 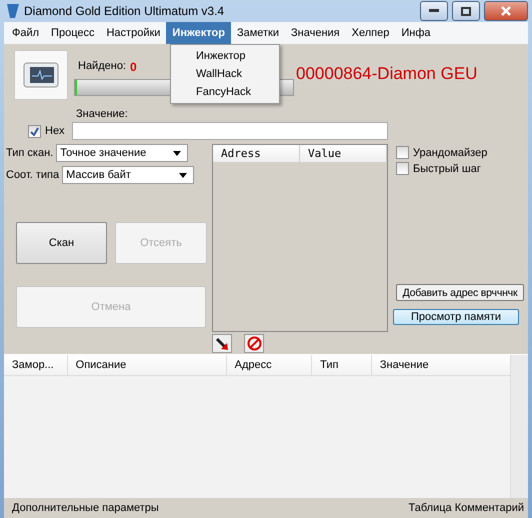 I want to click on menu-item: Процесс, so click(x=72, y=33).